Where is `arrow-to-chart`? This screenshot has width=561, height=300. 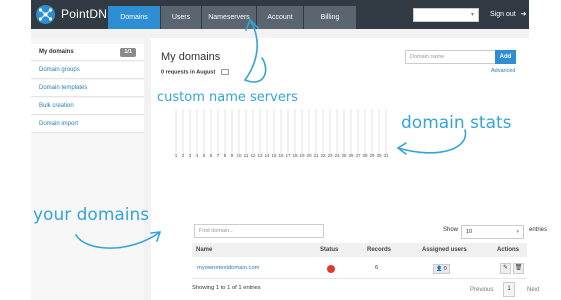 arrow-to-chart is located at coordinates (432, 141).